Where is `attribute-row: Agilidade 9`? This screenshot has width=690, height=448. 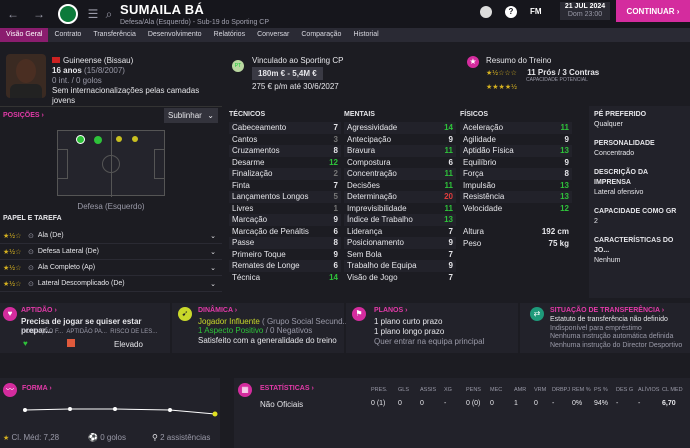 attribute-row: Agilidade 9 is located at coordinates (516, 140).